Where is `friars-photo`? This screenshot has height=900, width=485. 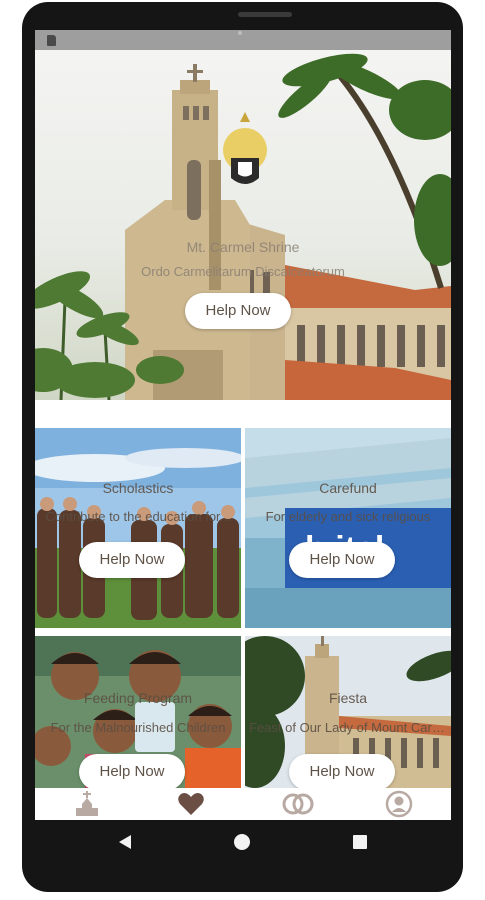 friars-photo is located at coordinates (138, 528).